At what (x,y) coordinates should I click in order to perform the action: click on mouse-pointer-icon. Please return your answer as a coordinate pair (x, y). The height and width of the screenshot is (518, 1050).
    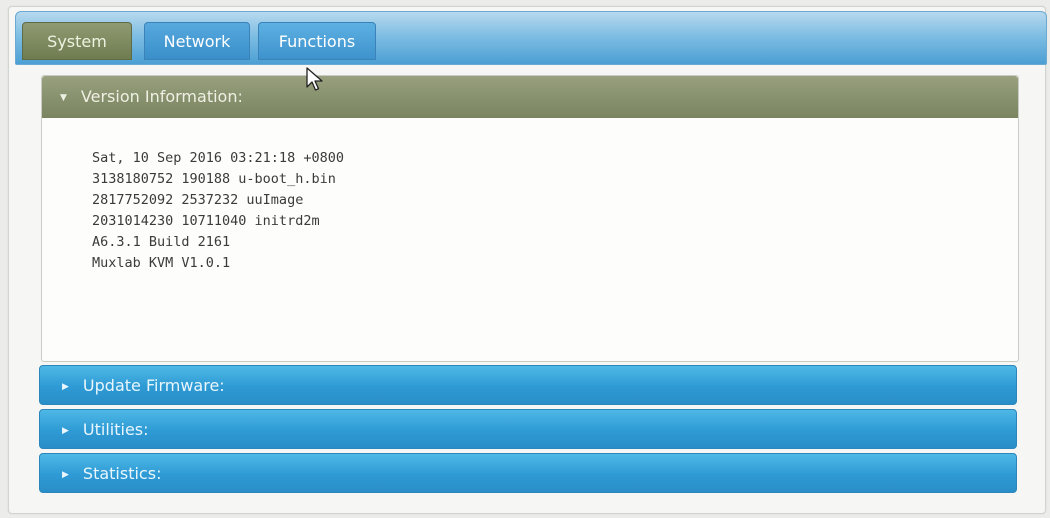
    Looking at the image, I should click on (314, 79).